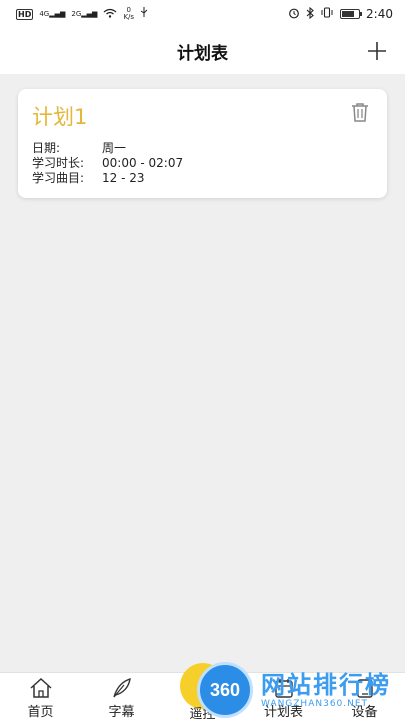 This screenshot has height=720, width=405. What do you see at coordinates (121, 712) in the screenshot?
I see `nav-label-subtitles: 字幕` at bounding box center [121, 712].